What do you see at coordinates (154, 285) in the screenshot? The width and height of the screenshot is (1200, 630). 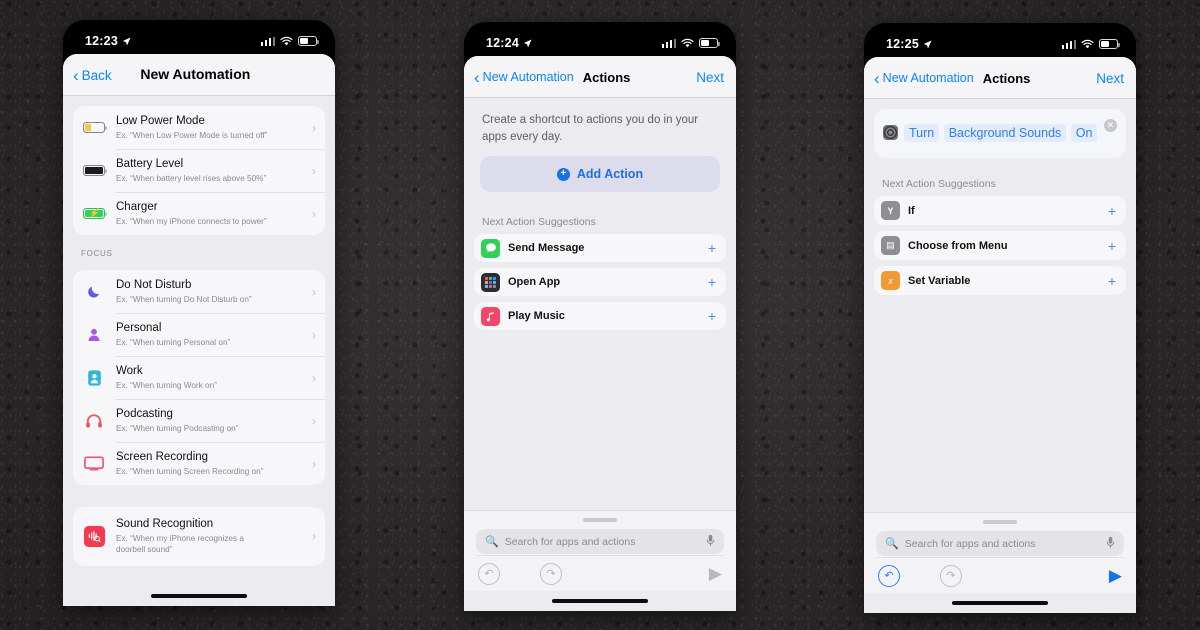 I see `list-item-title: Do Not Disturb` at bounding box center [154, 285].